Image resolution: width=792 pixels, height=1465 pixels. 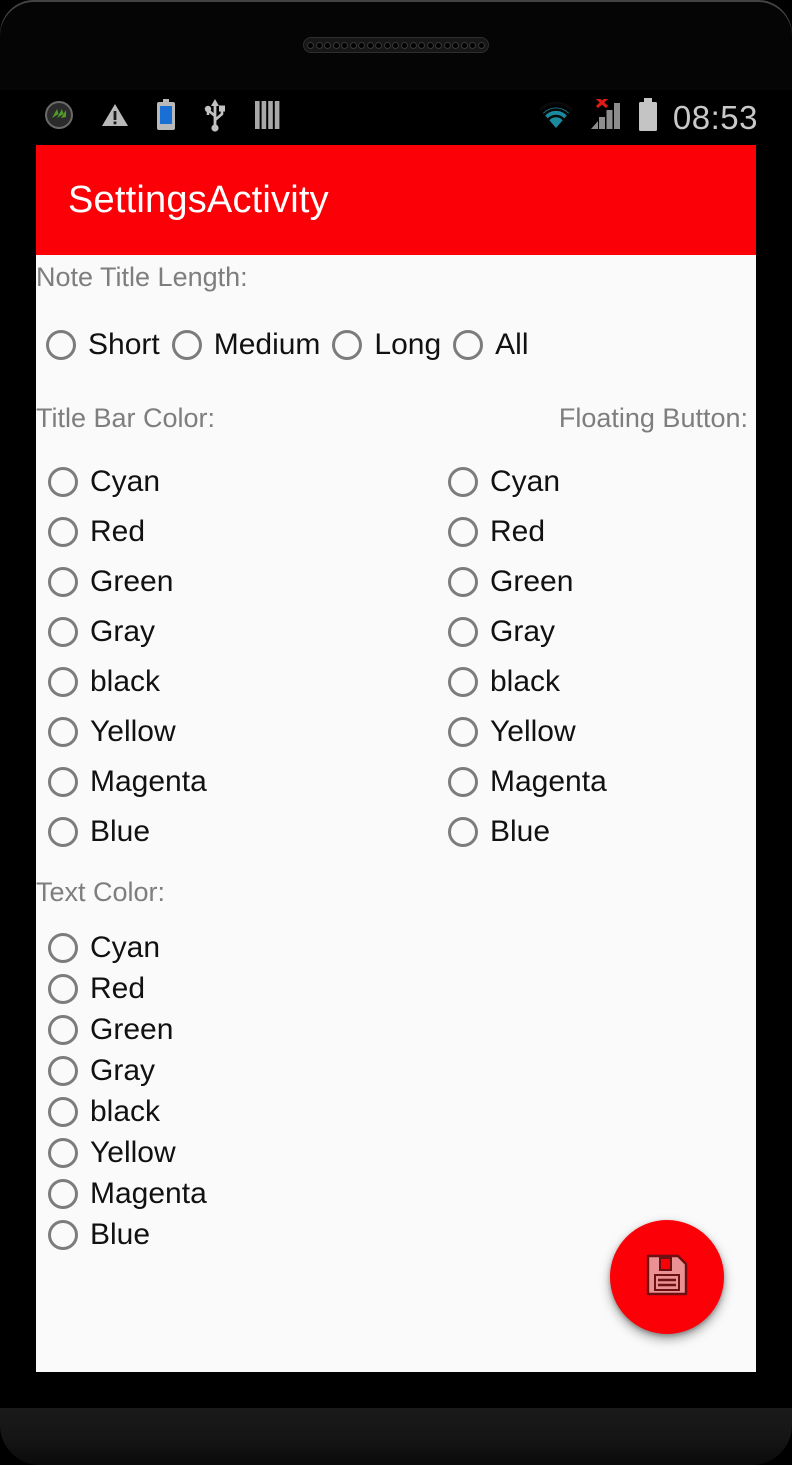 What do you see at coordinates (127, 988) in the screenshot?
I see `radio-option-text-red: Red` at bounding box center [127, 988].